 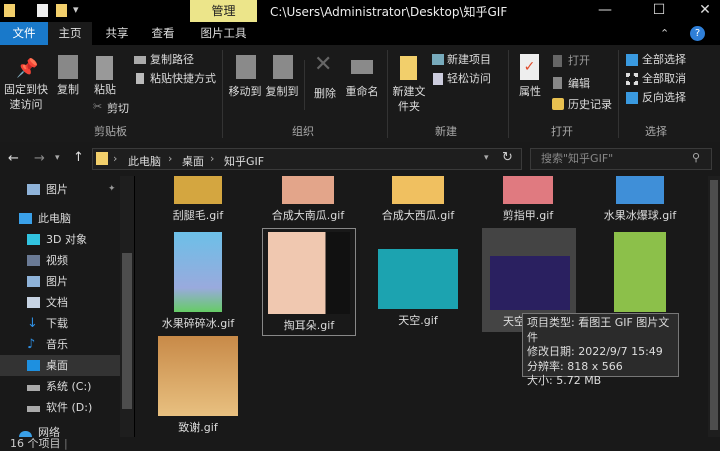 I want to click on item-count: 16 个项目, so click(x=35, y=443).